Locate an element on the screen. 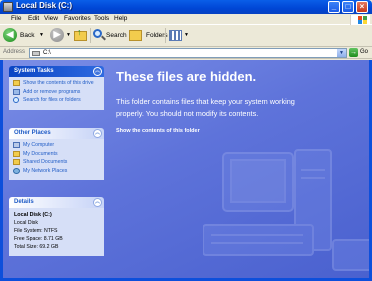 The width and height of the screenshot is (372, 281). search-button: Search is located at coordinates (111, 36).